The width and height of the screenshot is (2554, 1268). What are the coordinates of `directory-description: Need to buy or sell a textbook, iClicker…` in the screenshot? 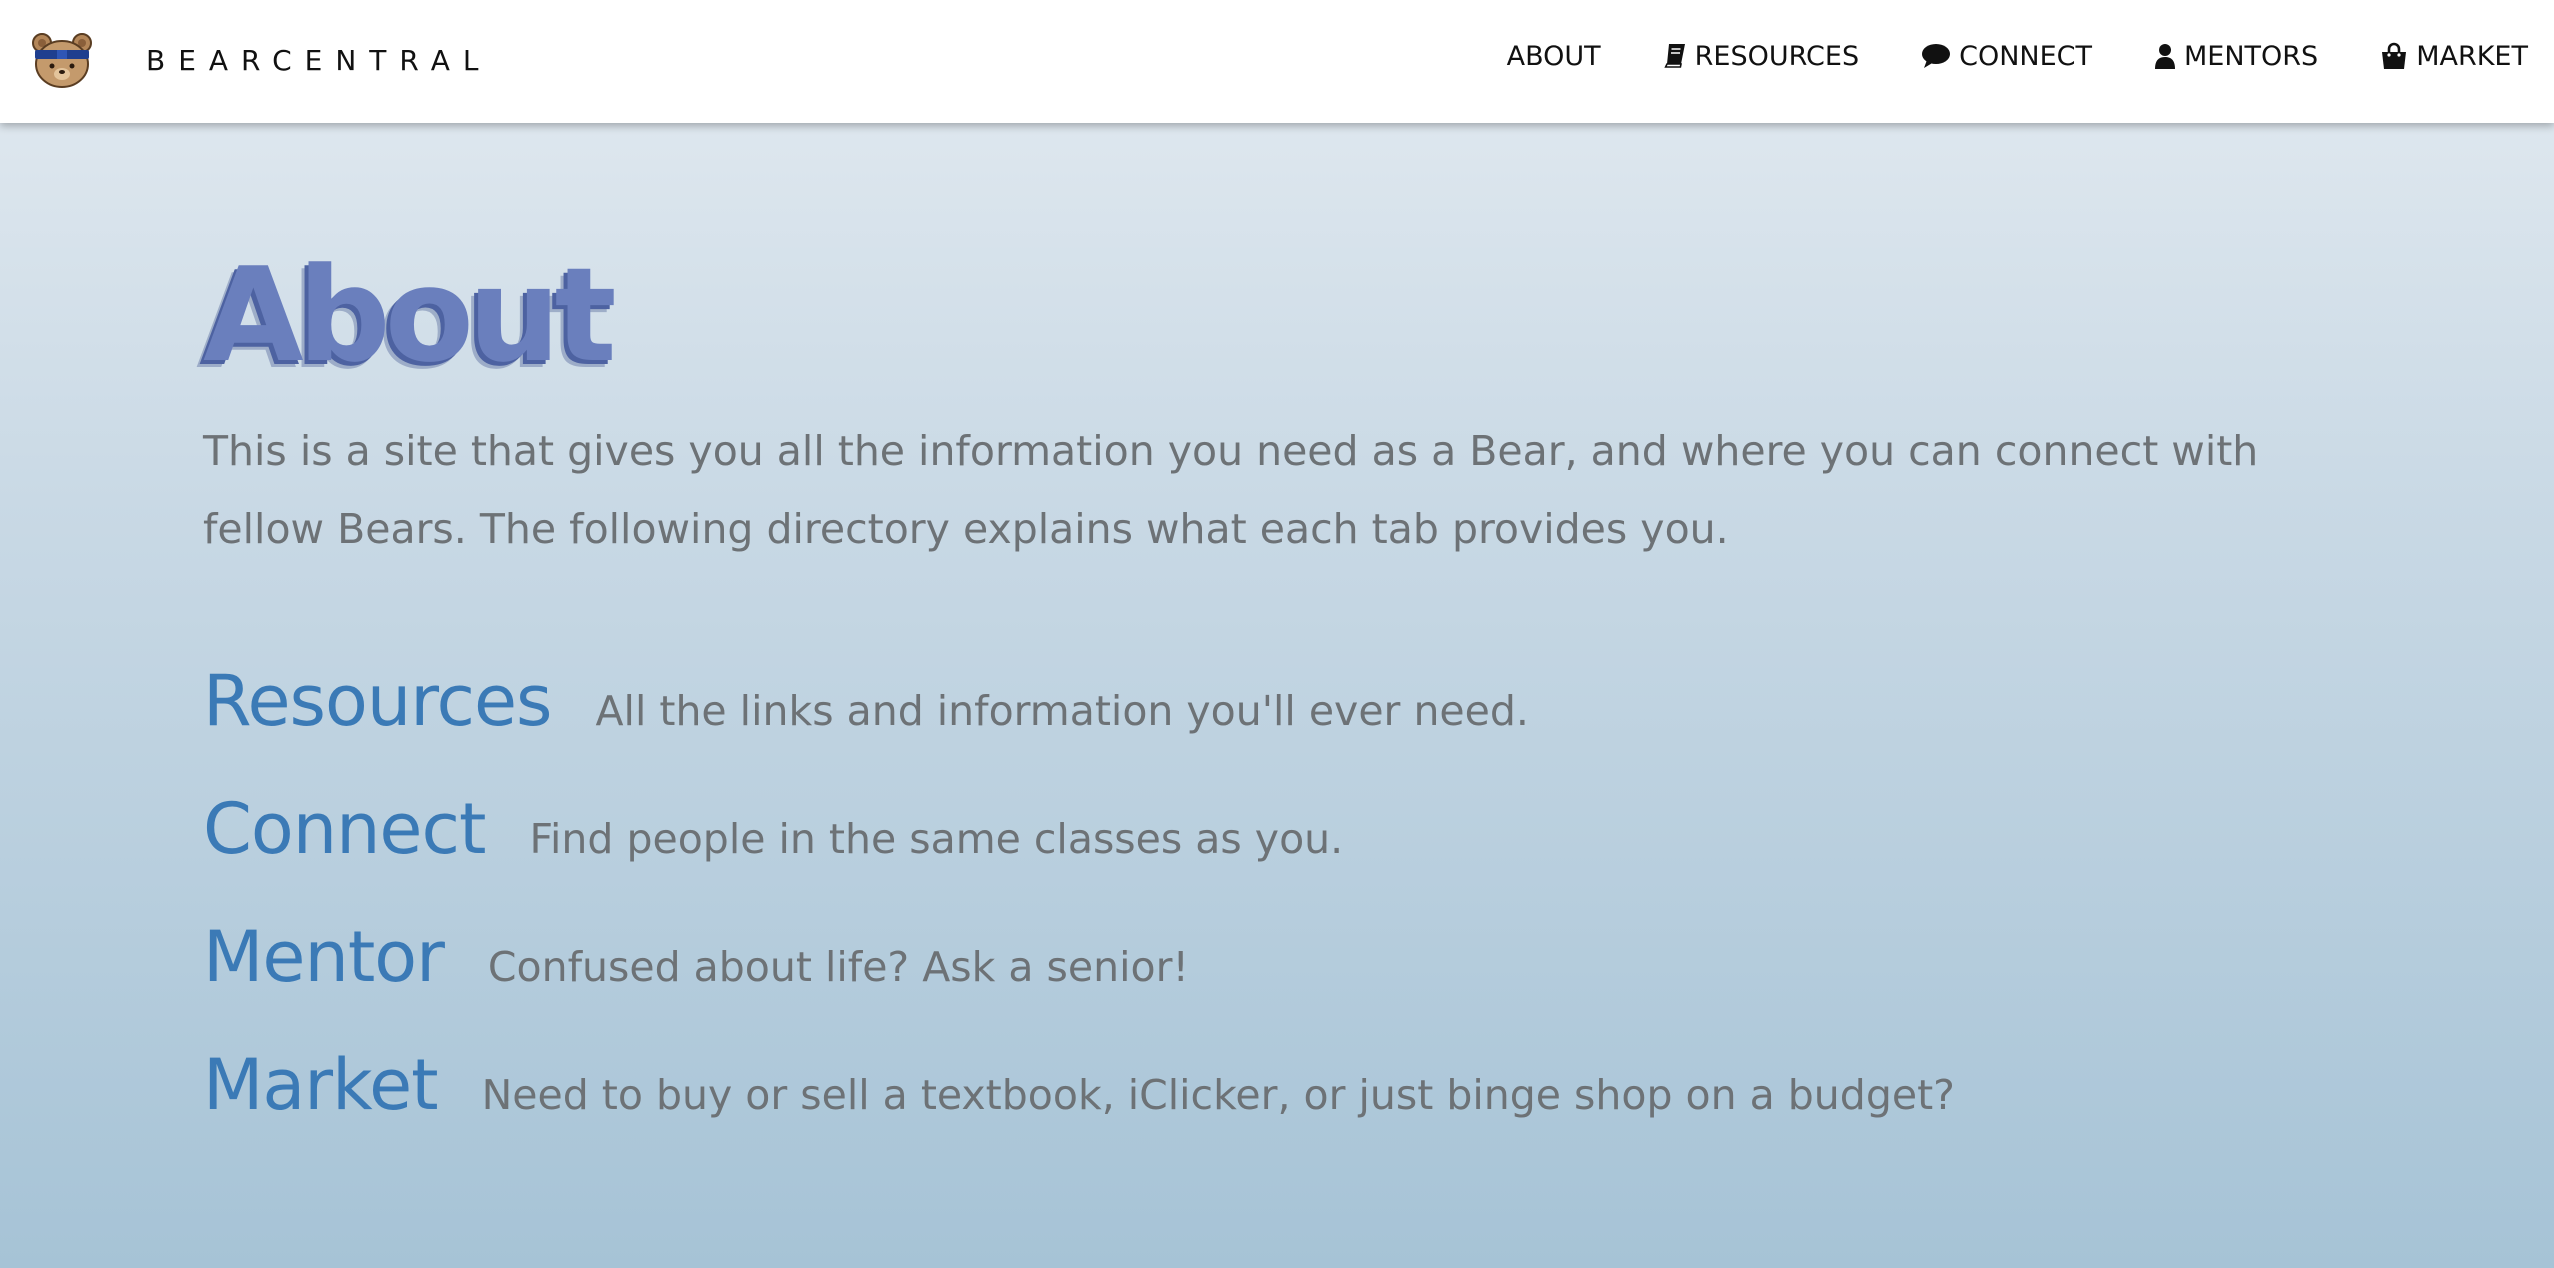 It's located at (1218, 1095).